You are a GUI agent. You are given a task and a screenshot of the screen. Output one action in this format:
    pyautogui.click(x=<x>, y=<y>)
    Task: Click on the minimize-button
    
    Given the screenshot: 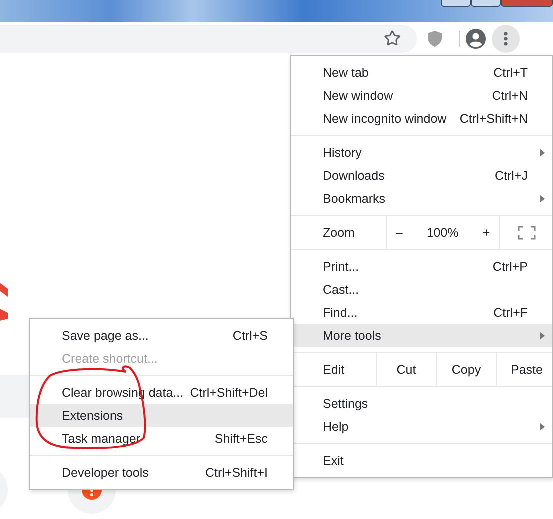 What is the action you would take?
    pyautogui.click(x=456, y=3)
    